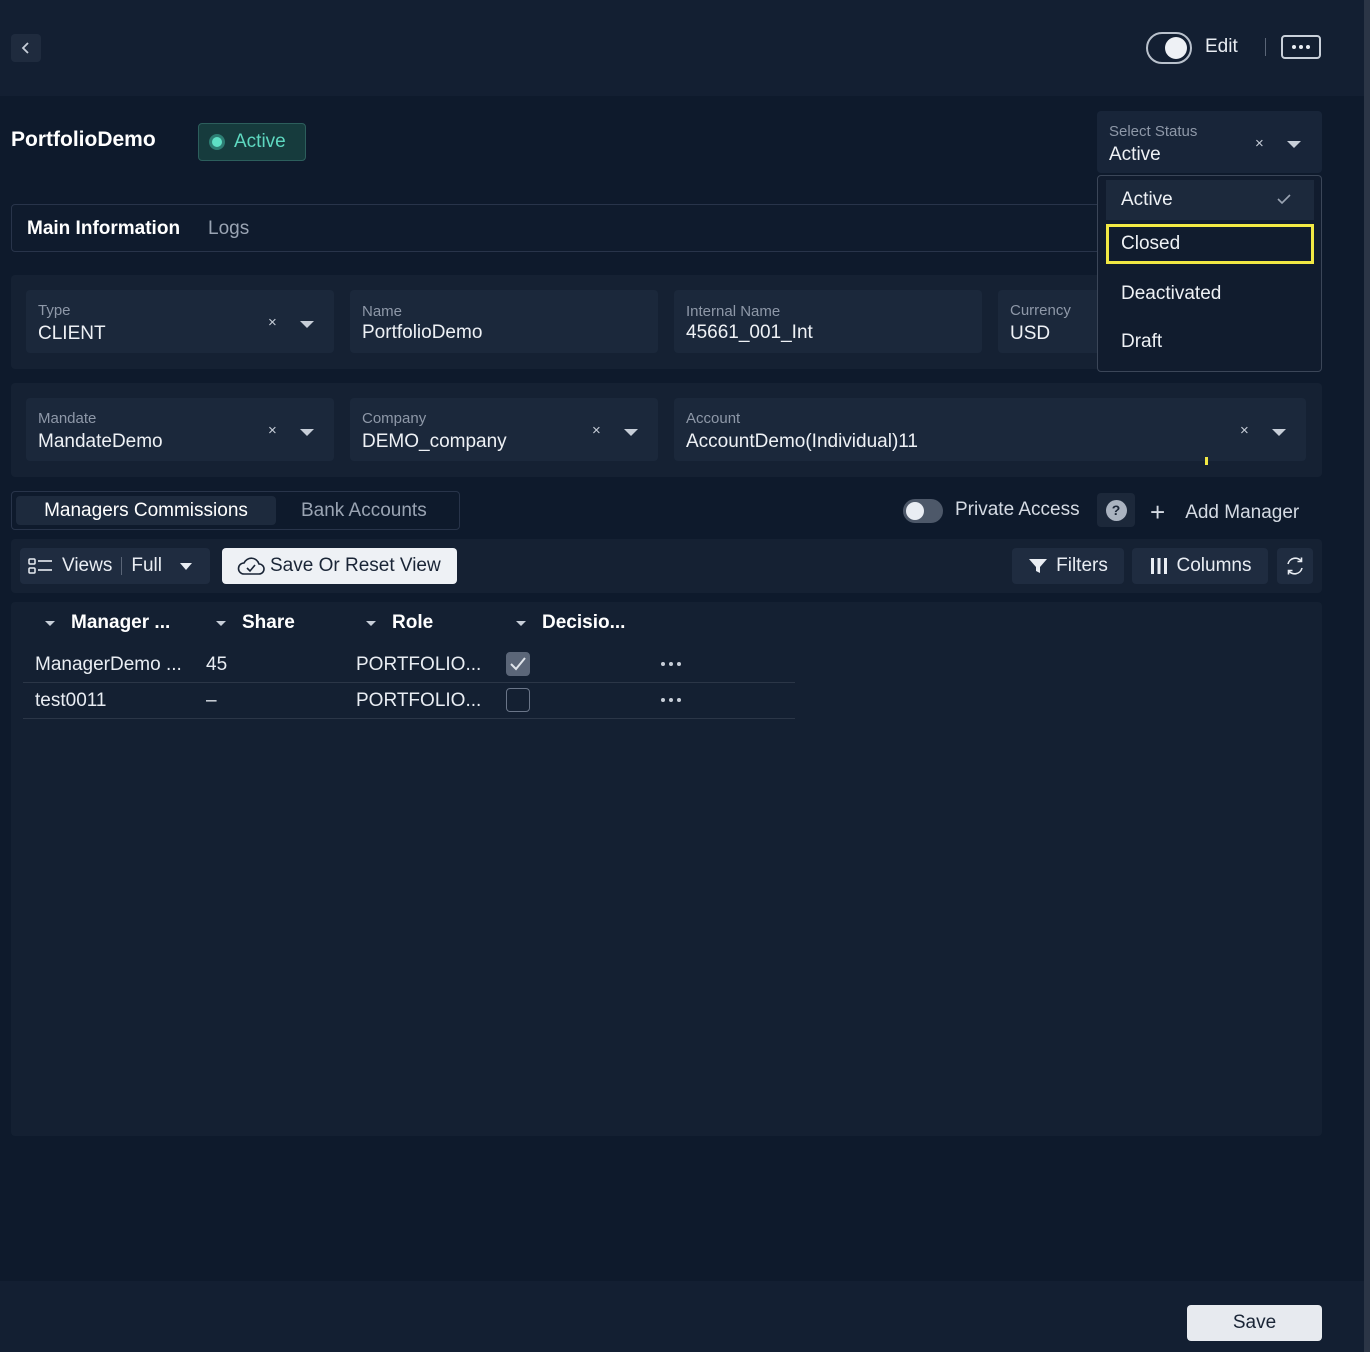 The height and width of the screenshot is (1352, 1370). I want to click on internal-name-field: Internal Name 45661_001_Int, so click(828, 321).